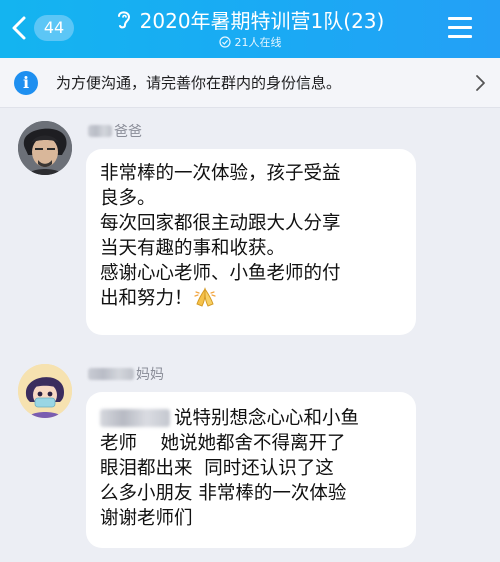  I want to click on menu-icon, so click(460, 28).